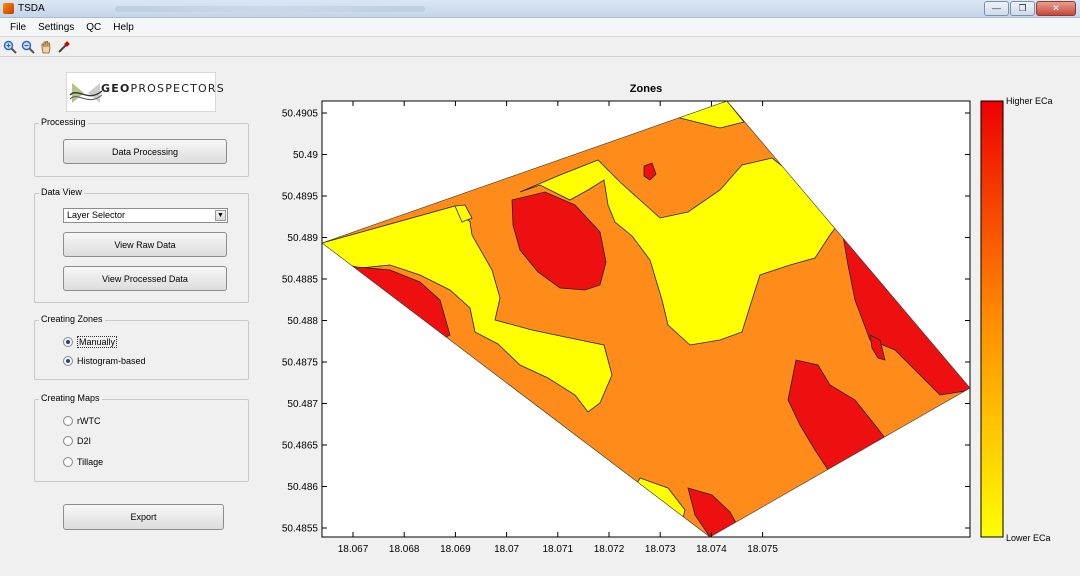 Image resolution: width=1080 pixels, height=576 pixels. What do you see at coordinates (711, 549) in the screenshot?
I see `x-tick-label: 18.074` at bounding box center [711, 549].